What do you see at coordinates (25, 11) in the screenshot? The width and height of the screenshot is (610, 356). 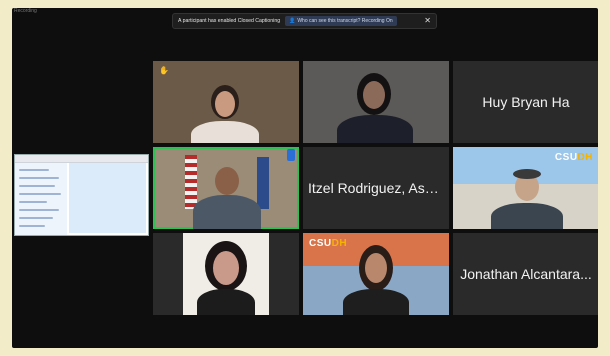 I see `recording-label: Recording` at bounding box center [25, 11].